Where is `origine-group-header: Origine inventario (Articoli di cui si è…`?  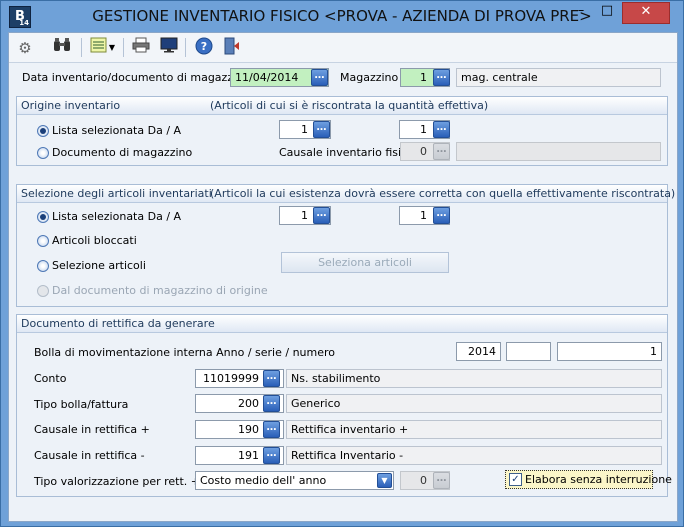
origine-group-header: Origine inventario (Articoli di cui si è… is located at coordinates (342, 106).